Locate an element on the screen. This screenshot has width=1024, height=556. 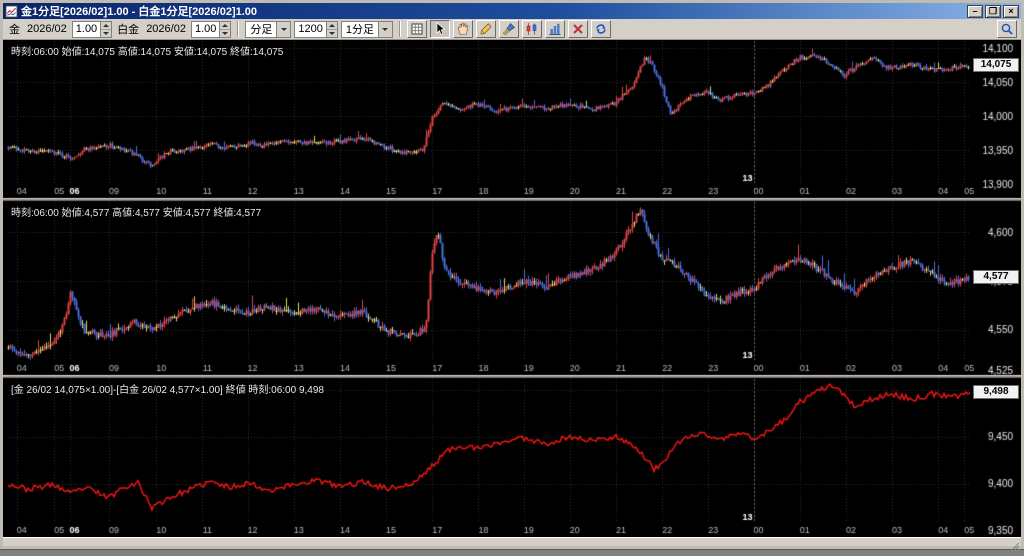
cursor-icon is located at coordinates (441, 28).